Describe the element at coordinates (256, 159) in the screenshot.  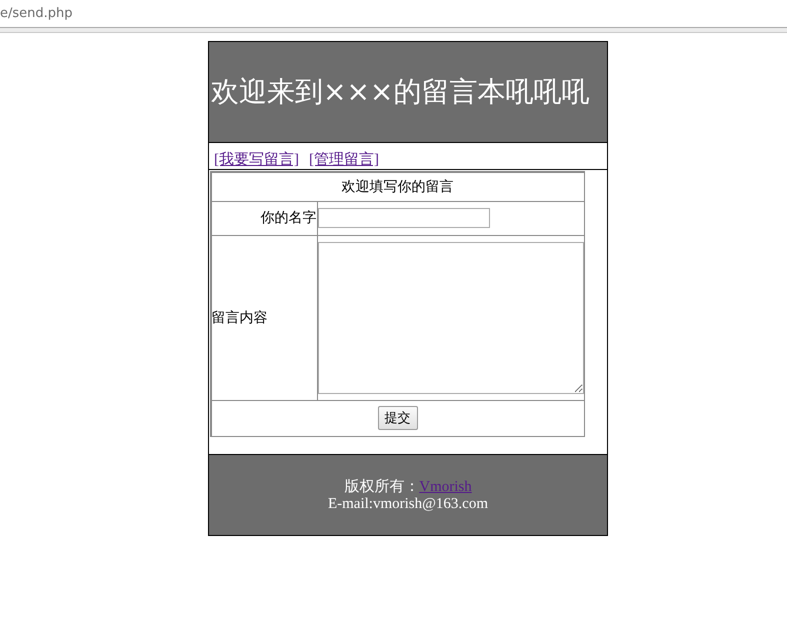
I see `nav-link: [我要写留言]` at that location.